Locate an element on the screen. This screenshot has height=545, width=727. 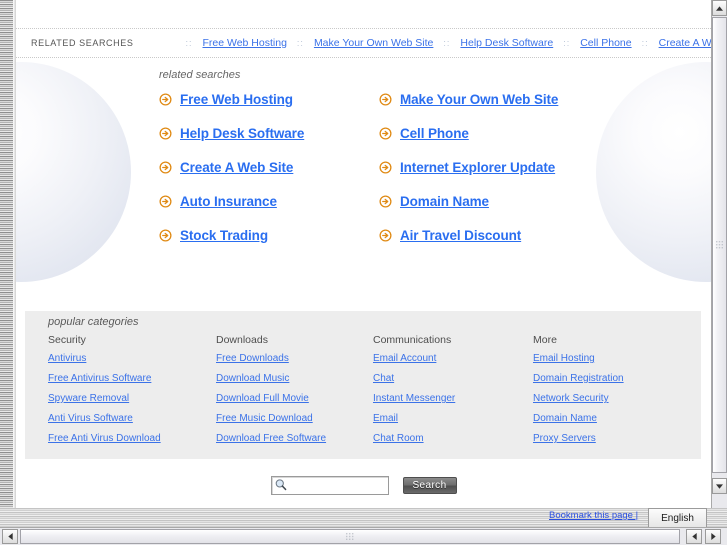
related-searches-caption: related searches is located at coordinates (200, 75).